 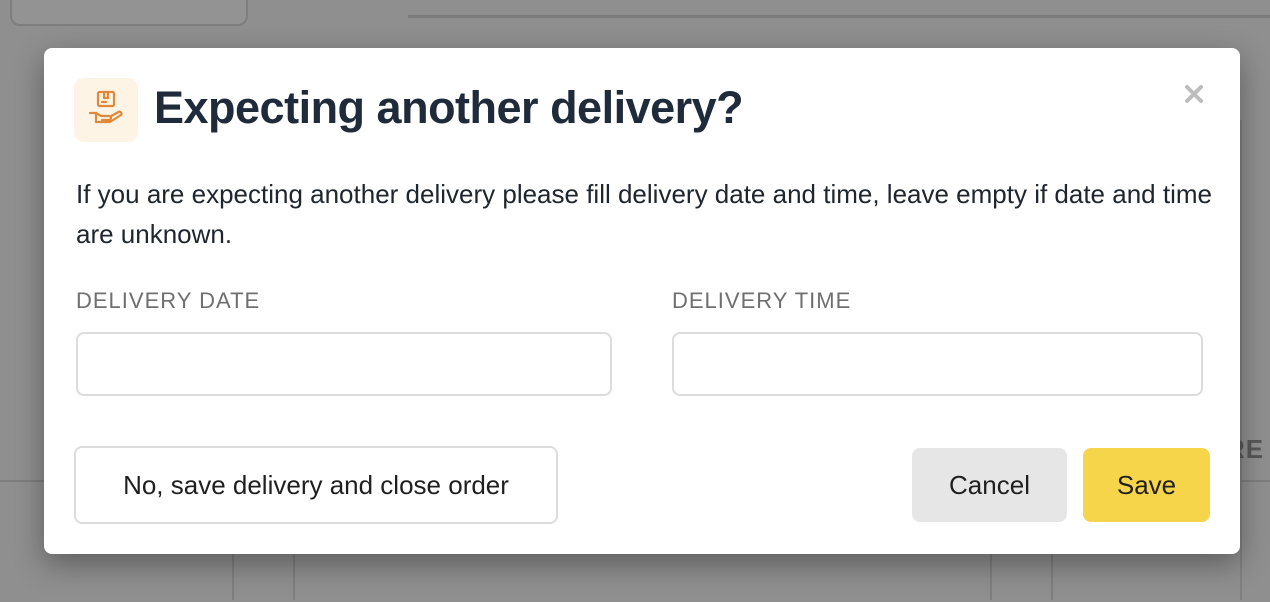 I want to click on delivery-date-label: DELIVERY DATE, so click(x=168, y=300).